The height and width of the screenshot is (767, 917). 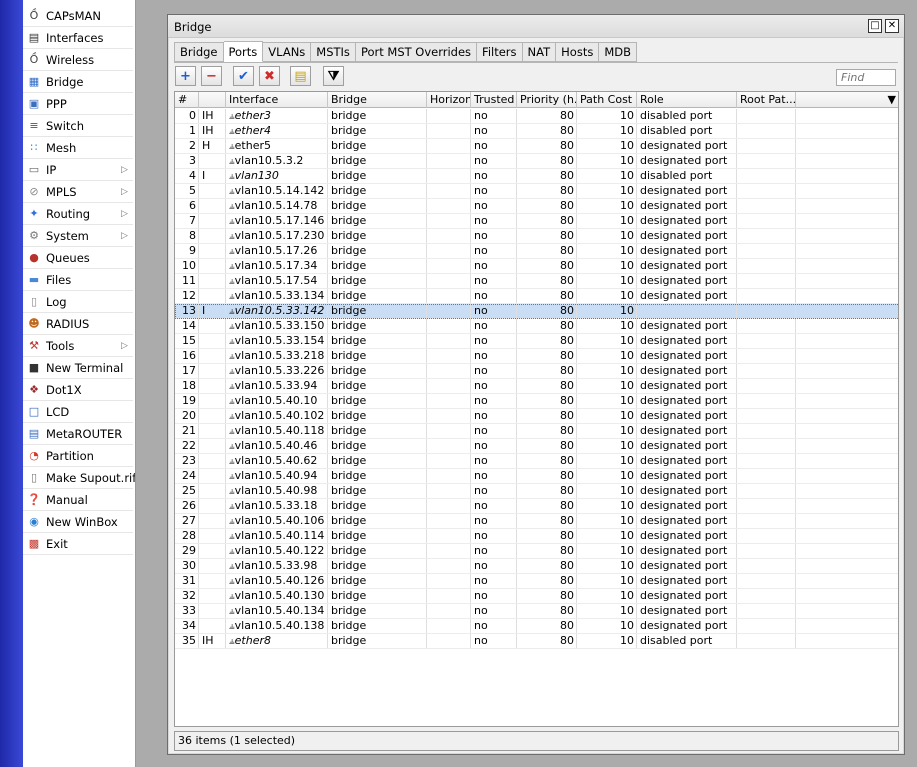 What do you see at coordinates (416, 52) in the screenshot?
I see `tab-port-mst-overrides: Port MST Overrides` at bounding box center [416, 52].